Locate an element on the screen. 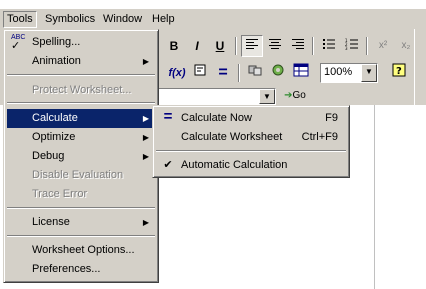  insert-unit-icon is located at coordinates (200, 73).